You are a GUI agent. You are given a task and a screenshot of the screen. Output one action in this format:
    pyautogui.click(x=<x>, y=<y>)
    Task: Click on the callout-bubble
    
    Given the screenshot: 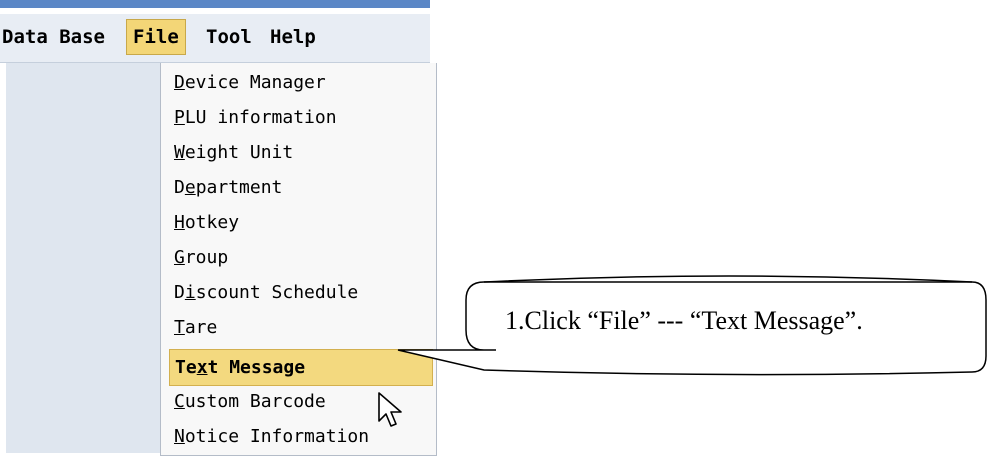 What is the action you would take?
    pyautogui.click(x=692, y=325)
    